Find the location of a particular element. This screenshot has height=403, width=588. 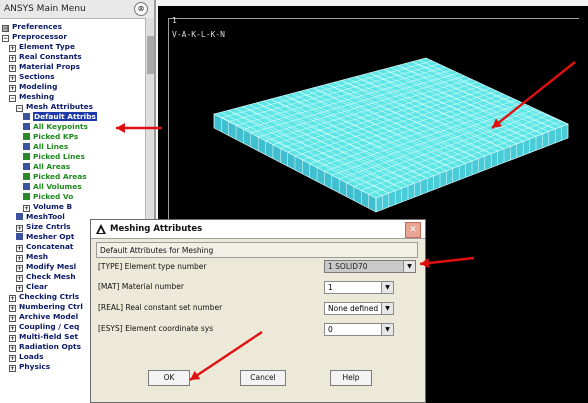

menu-item-label: Real Constants is located at coordinates (50, 56).